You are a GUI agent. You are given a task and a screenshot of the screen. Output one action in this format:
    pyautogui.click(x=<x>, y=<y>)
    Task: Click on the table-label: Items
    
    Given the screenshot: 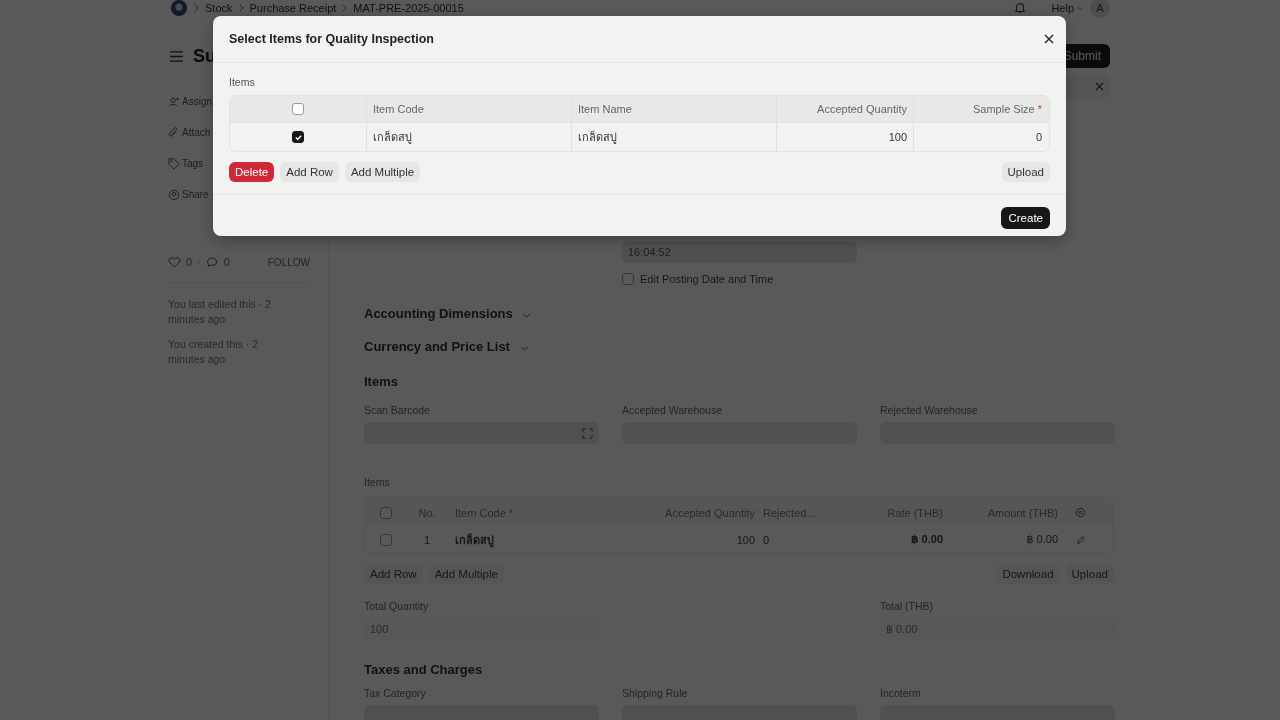 What is the action you would take?
    pyautogui.click(x=242, y=82)
    